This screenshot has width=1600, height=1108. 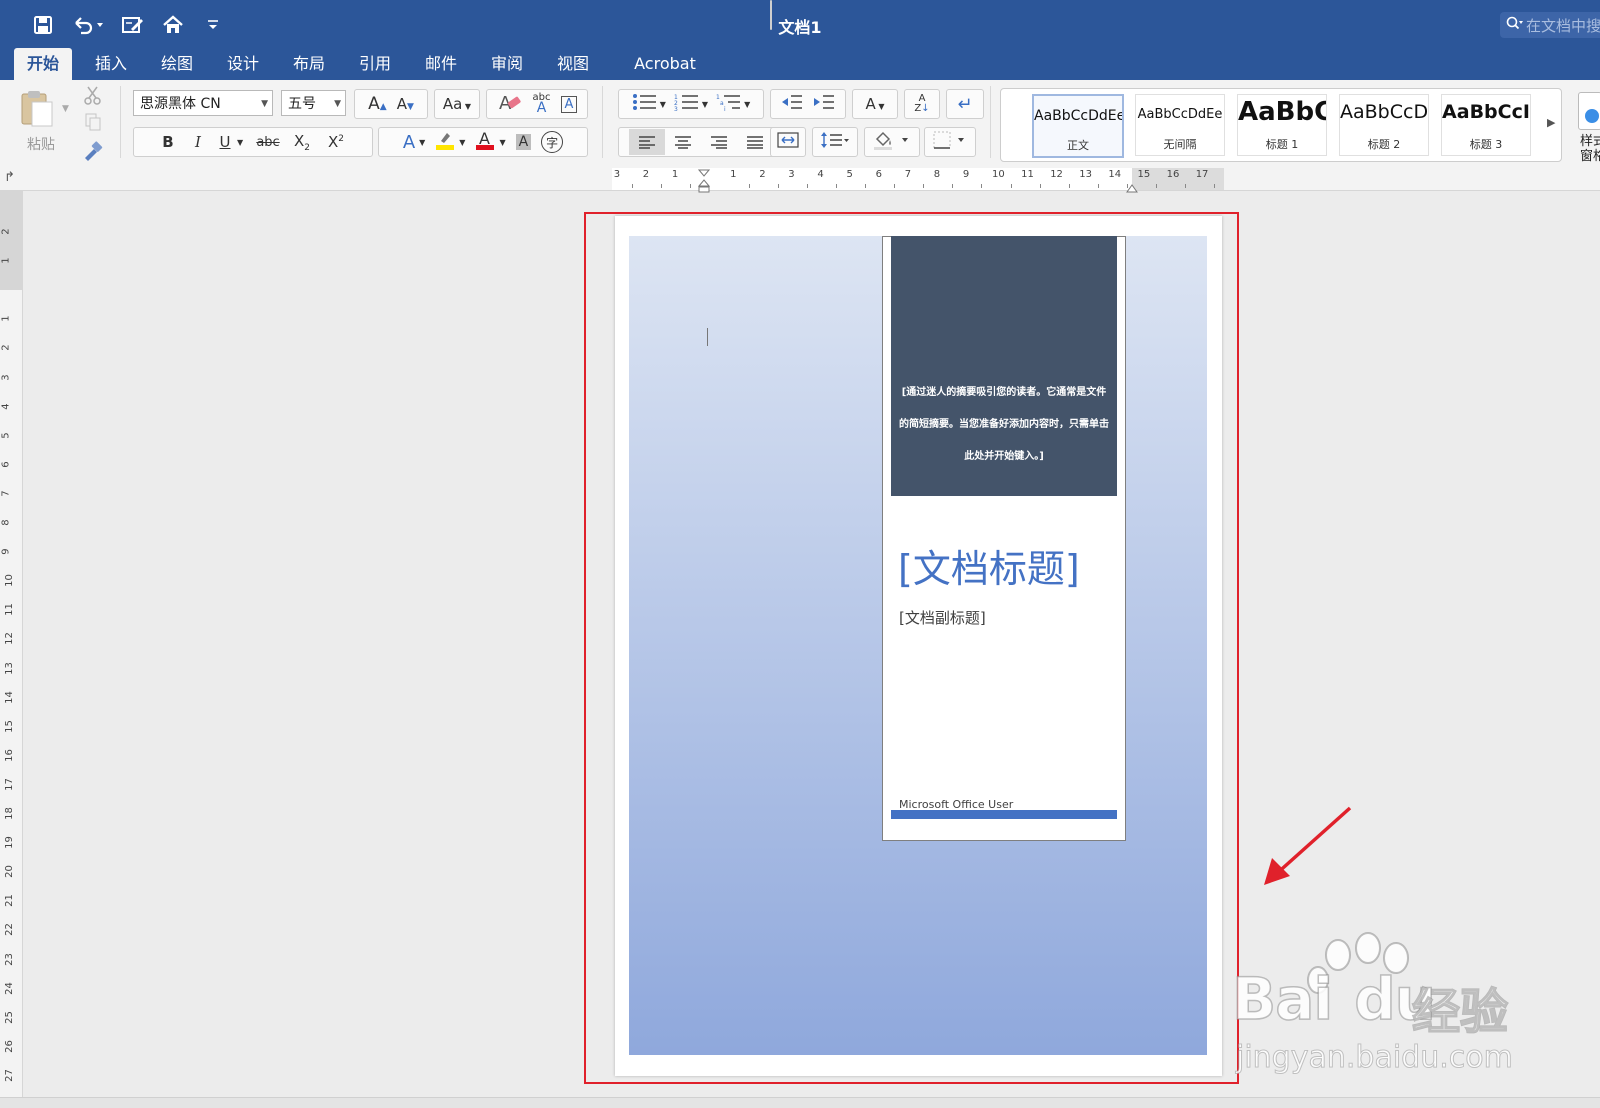 I want to click on tab-insert: 插入, so click(x=111, y=64).